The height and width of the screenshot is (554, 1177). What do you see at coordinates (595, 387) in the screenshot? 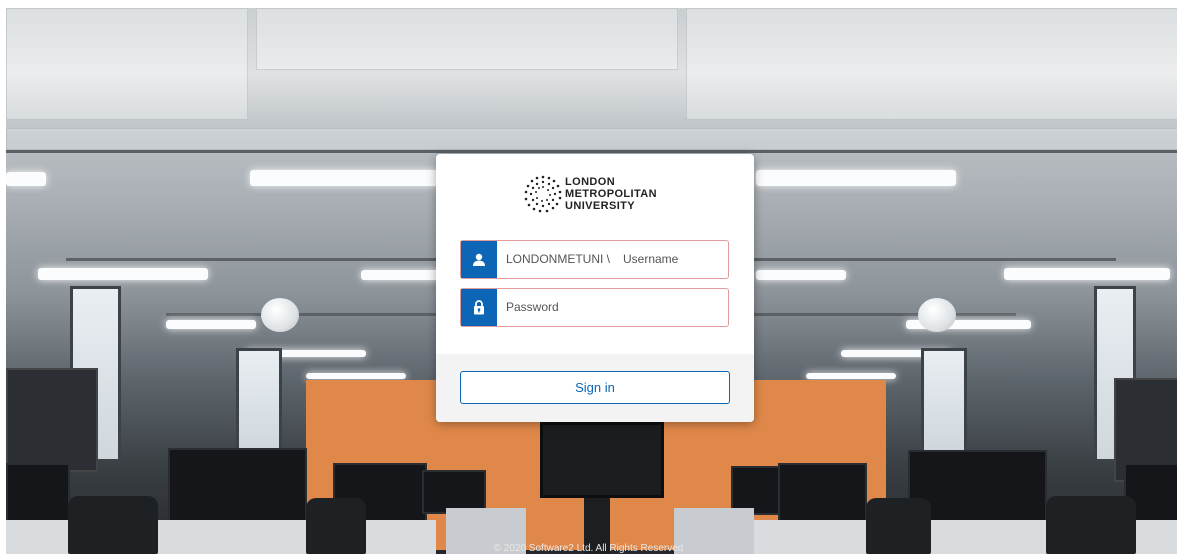
I see `sign-in-button: Sign in` at bounding box center [595, 387].